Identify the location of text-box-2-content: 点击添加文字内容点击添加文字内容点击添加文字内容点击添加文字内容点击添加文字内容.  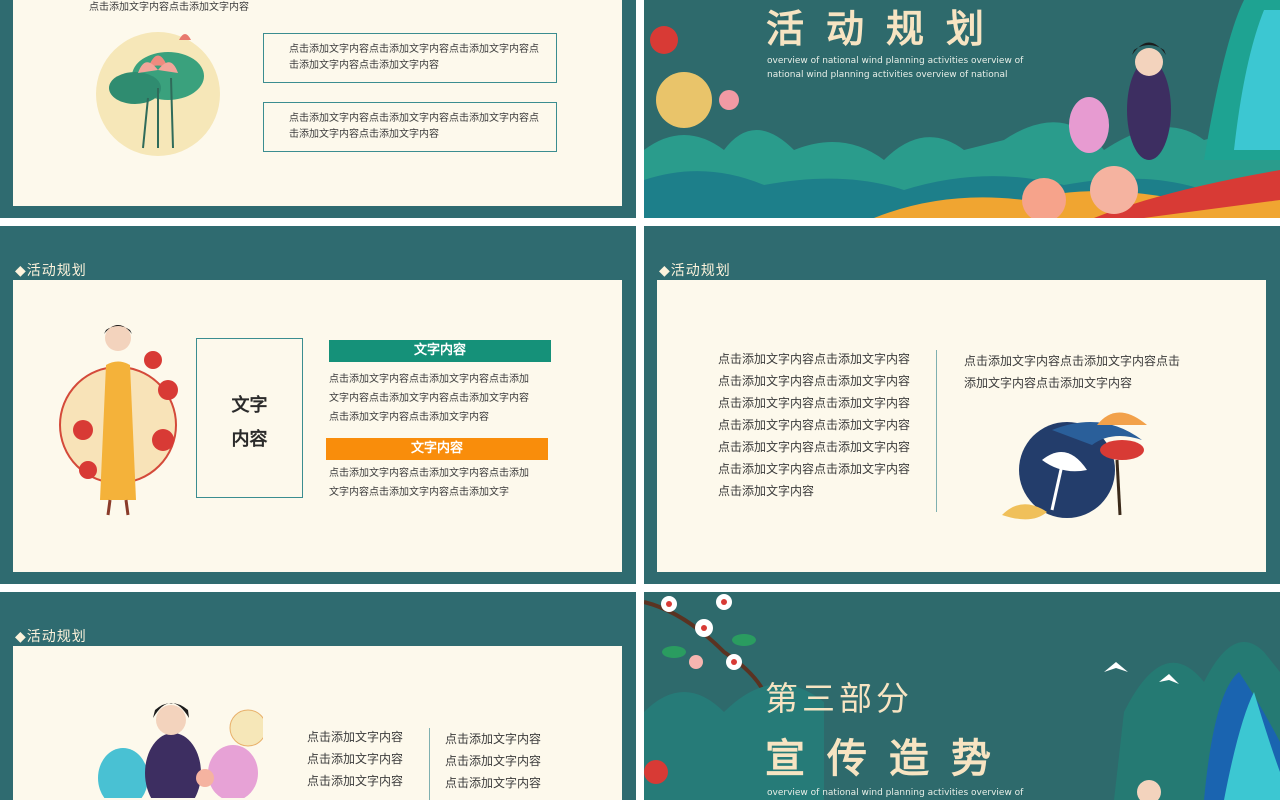
(414, 126).